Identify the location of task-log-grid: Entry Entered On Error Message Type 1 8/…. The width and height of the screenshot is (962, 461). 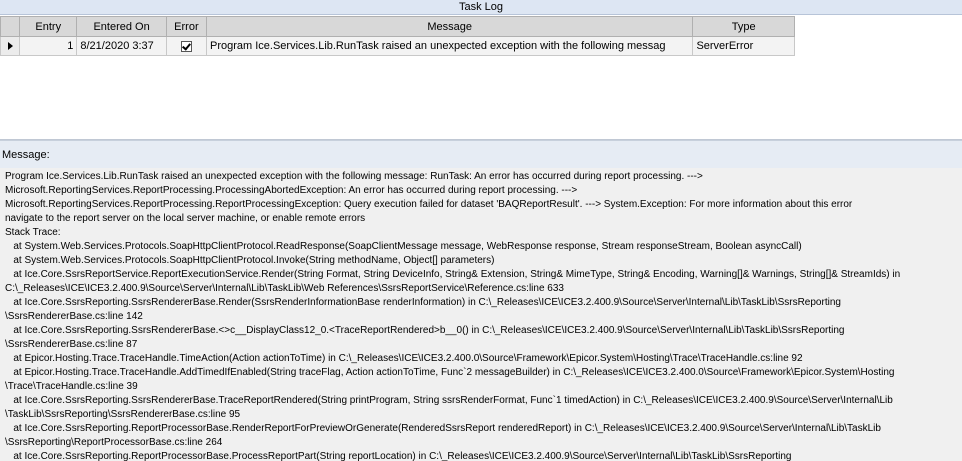
(397, 36).